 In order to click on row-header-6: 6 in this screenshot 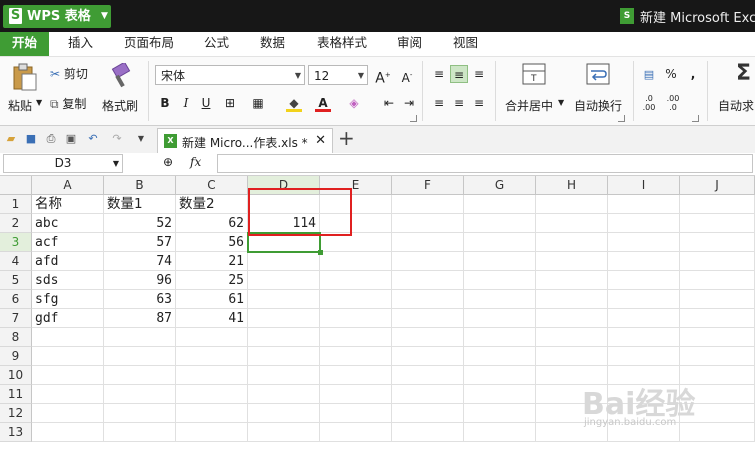, I will do `click(16, 299)`.